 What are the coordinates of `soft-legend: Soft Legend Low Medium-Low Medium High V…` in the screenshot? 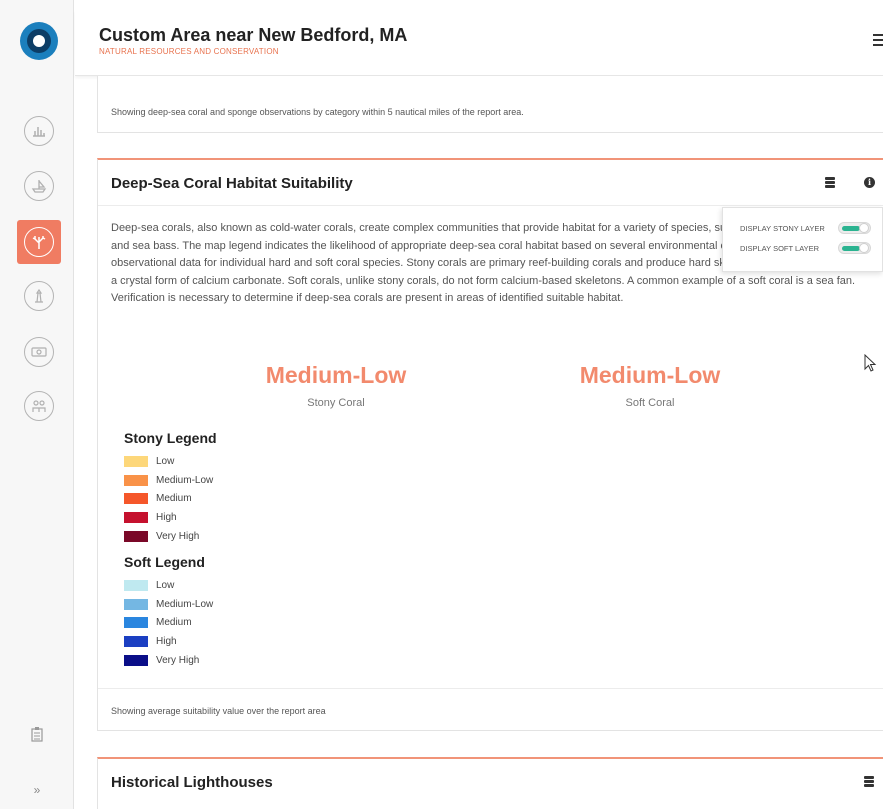 It's located at (168, 611).